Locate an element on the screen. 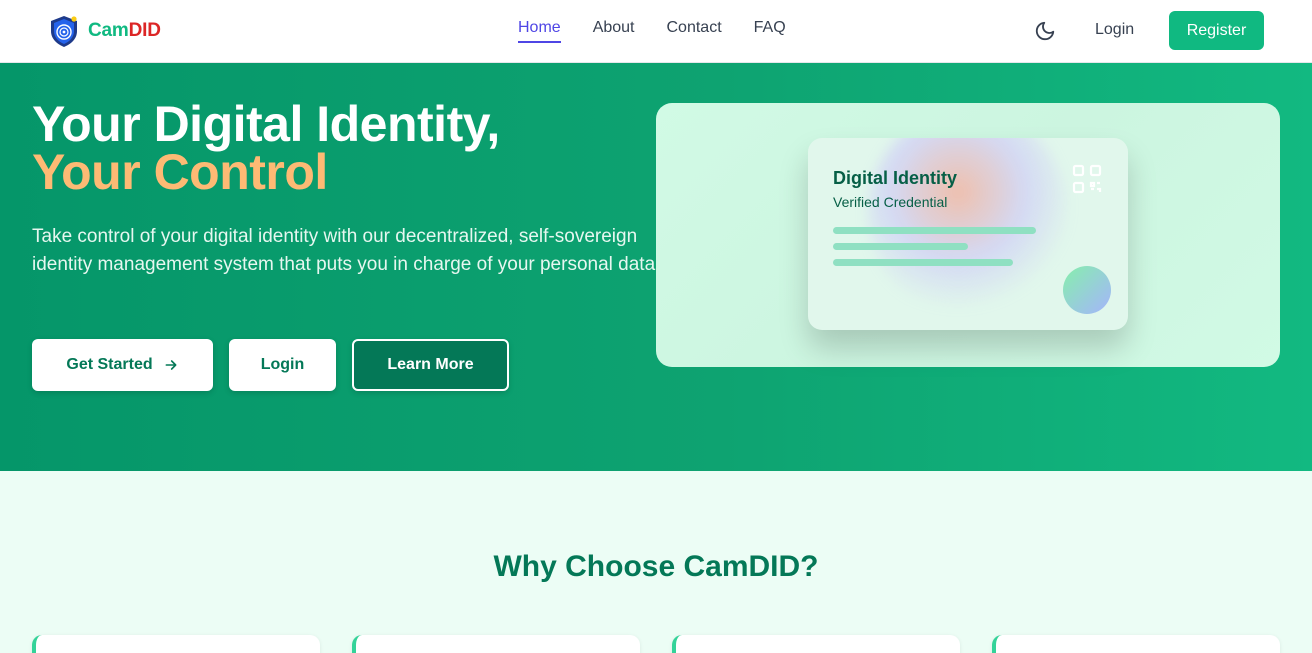 This screenshot has width=1312, height=653. get-started-button: Get Started is located at coordinates (122, 365).